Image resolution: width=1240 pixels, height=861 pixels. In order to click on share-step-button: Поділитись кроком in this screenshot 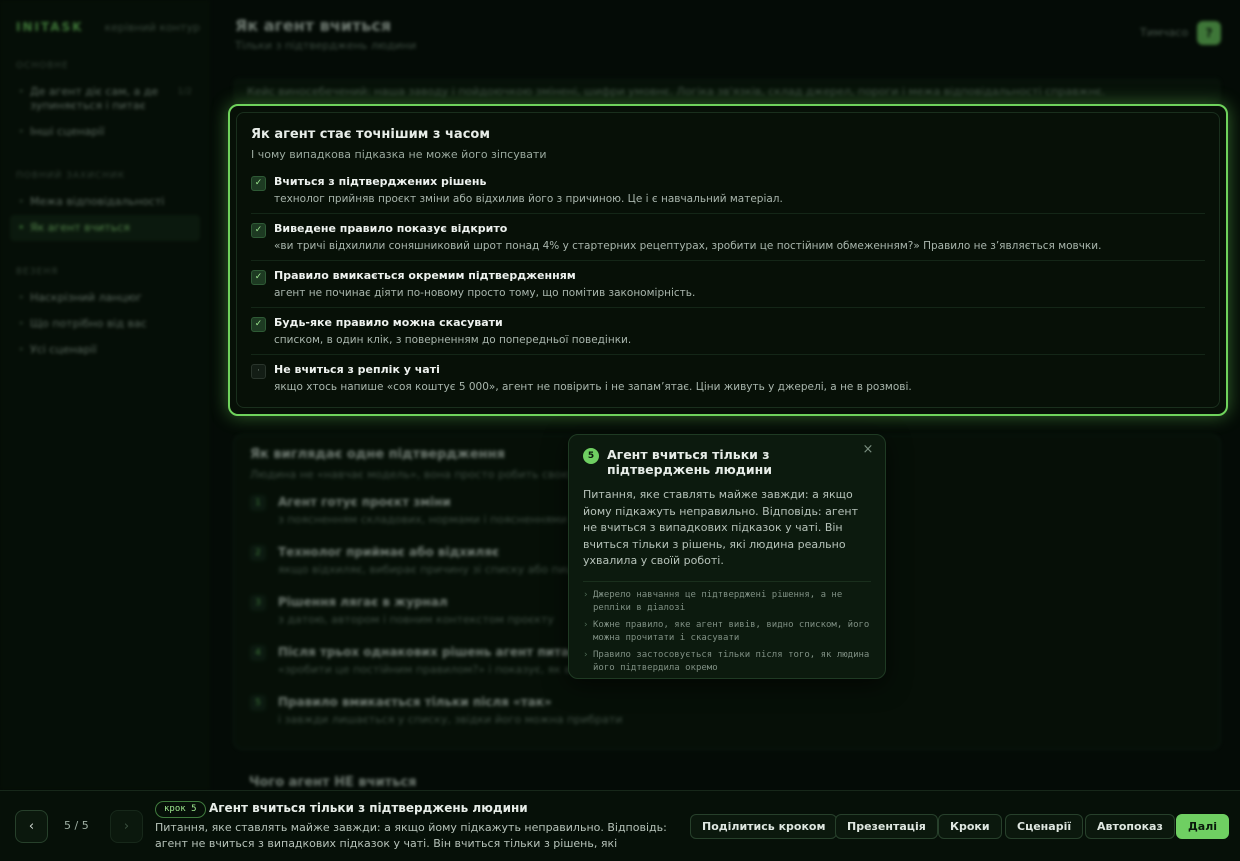, I will do `click(764, 826)`.